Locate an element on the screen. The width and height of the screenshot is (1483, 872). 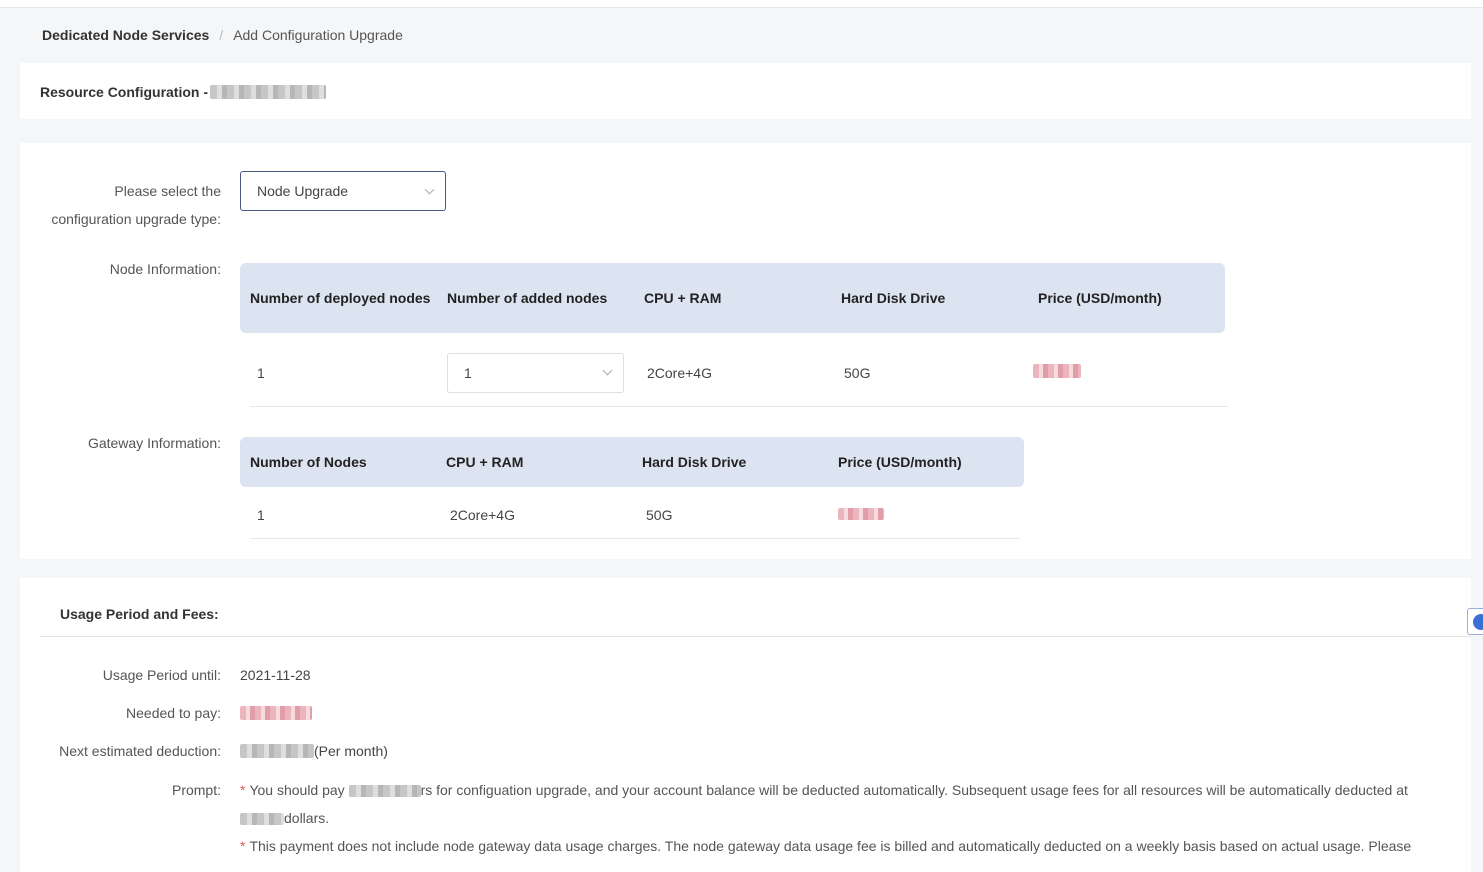
needed-to-pay-label: Needed to pay: is located at coordinates (173, 713).